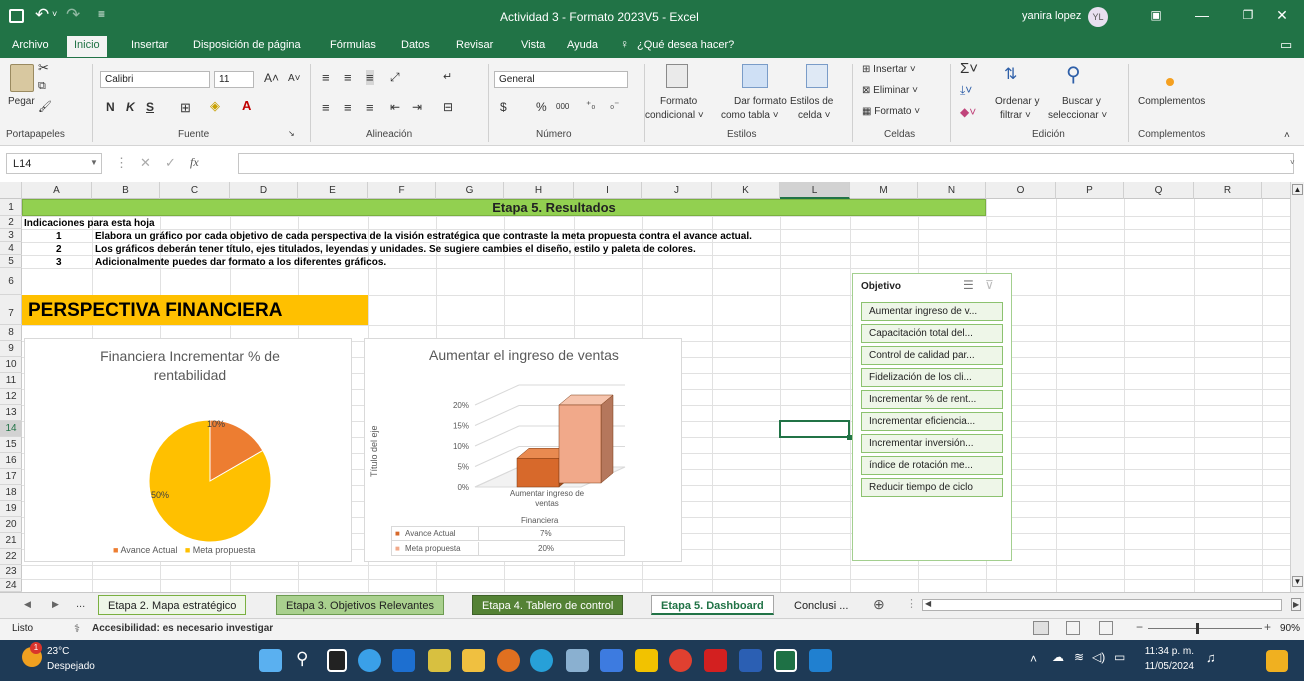 The height and width of the screenshot is (681, 1304). Describe the element at coordinates (294, 78) in the screenshot. I see `shrink-font-icon: A˅` at that location.